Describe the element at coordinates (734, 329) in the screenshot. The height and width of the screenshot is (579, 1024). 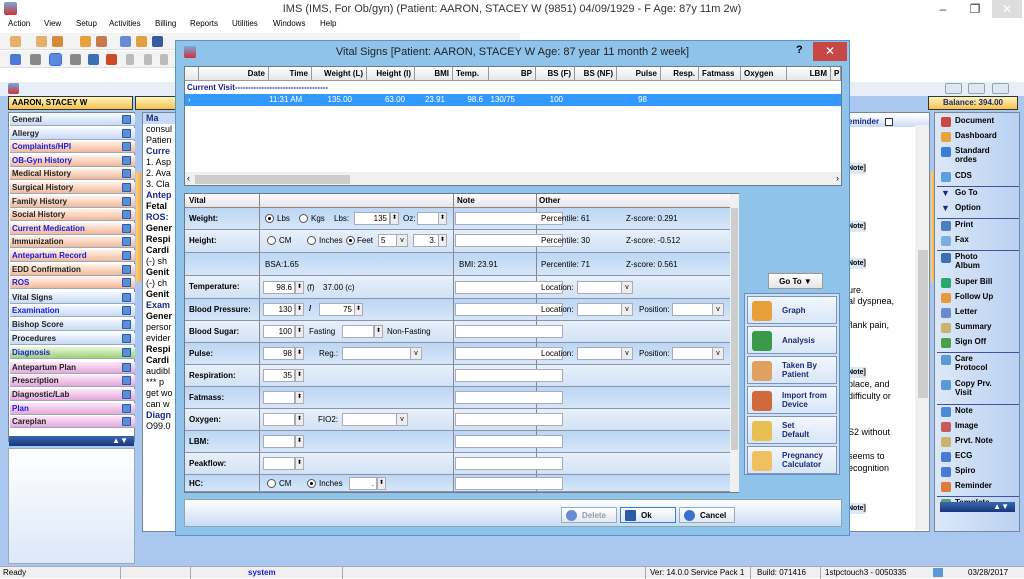
I see `form-scroll-thumb` at that location.